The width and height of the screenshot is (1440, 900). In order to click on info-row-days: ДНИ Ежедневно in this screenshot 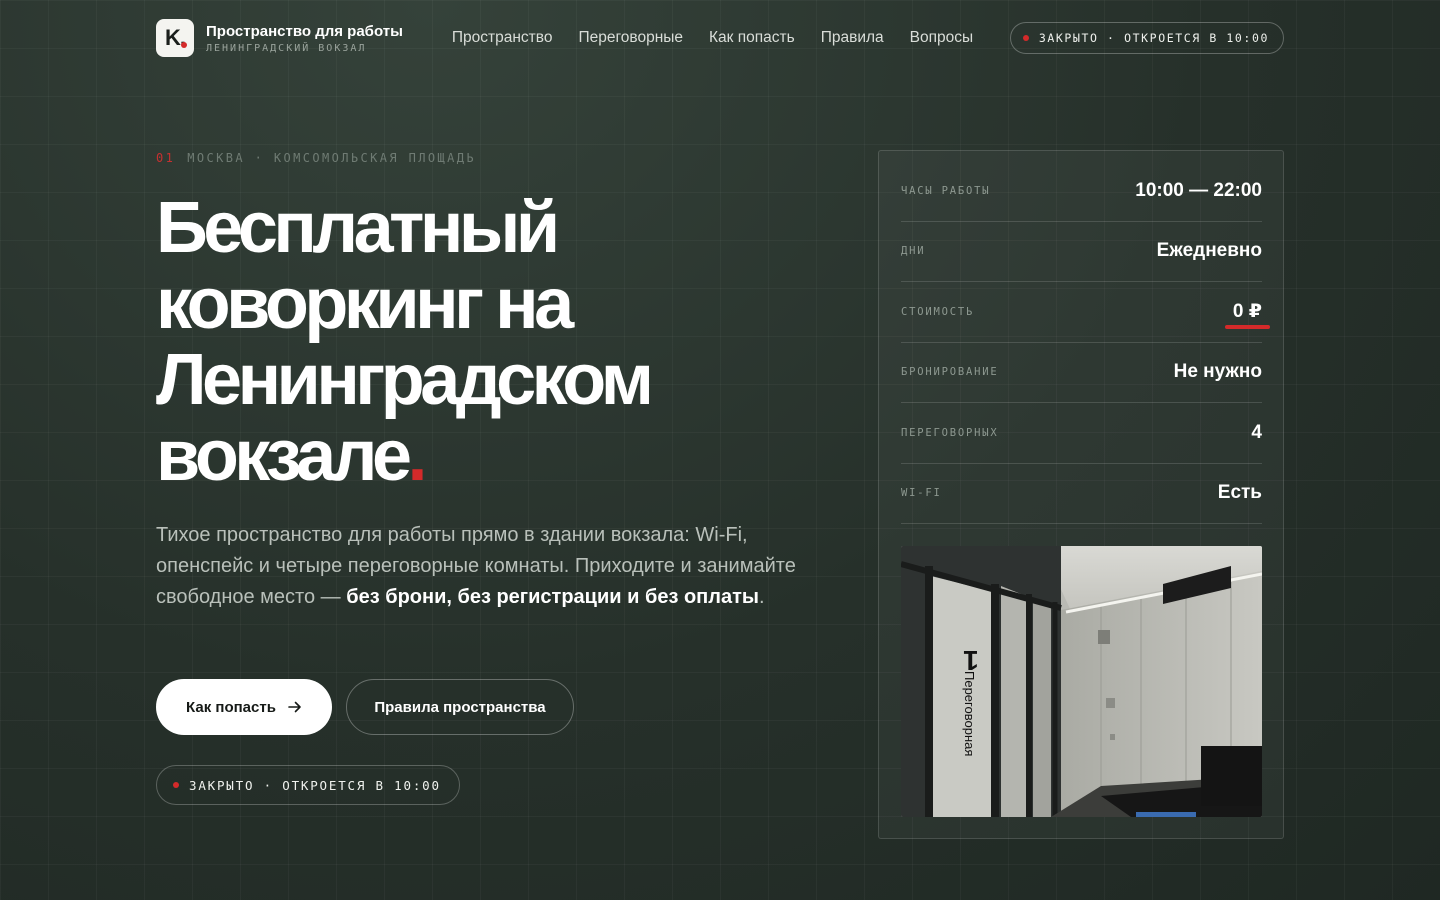, I will do `click(1081, 252)`.